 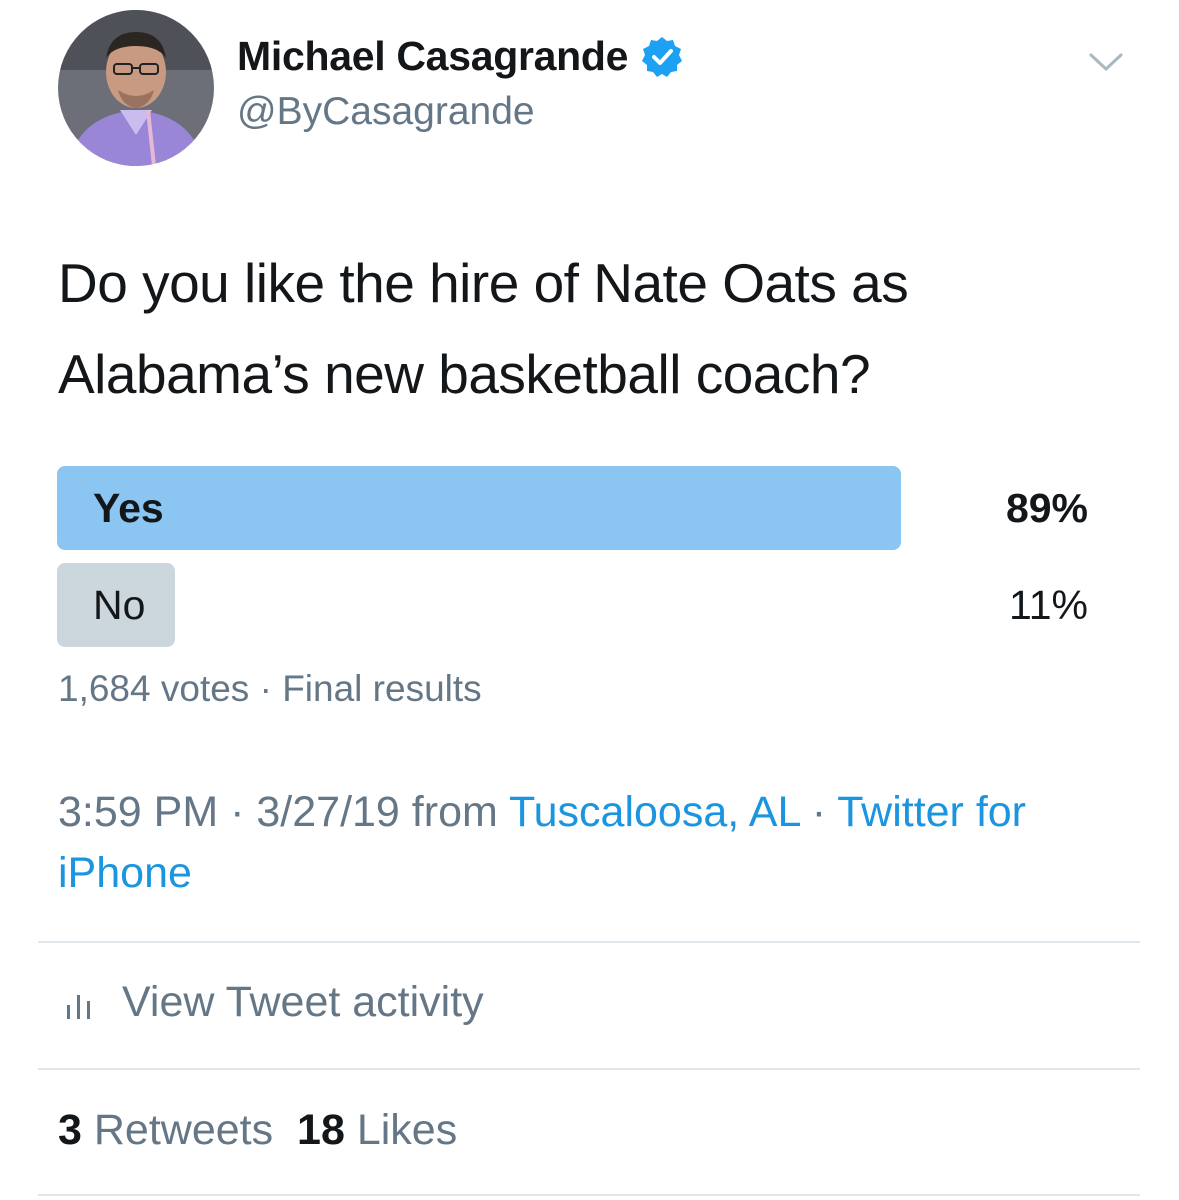 I want to click on chevron-down-icon, so click(x=1106, y=62).